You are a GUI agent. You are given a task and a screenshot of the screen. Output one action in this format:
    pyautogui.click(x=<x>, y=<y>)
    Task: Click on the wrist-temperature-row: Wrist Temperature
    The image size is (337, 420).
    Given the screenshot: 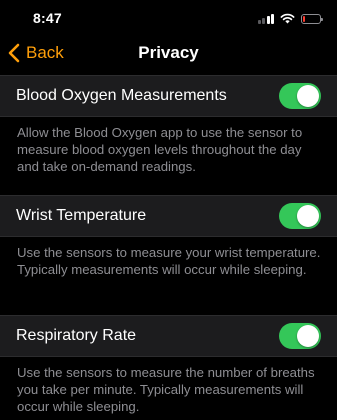 What is the action you would take?
    pyautogui.click(x=168, y=216)
    